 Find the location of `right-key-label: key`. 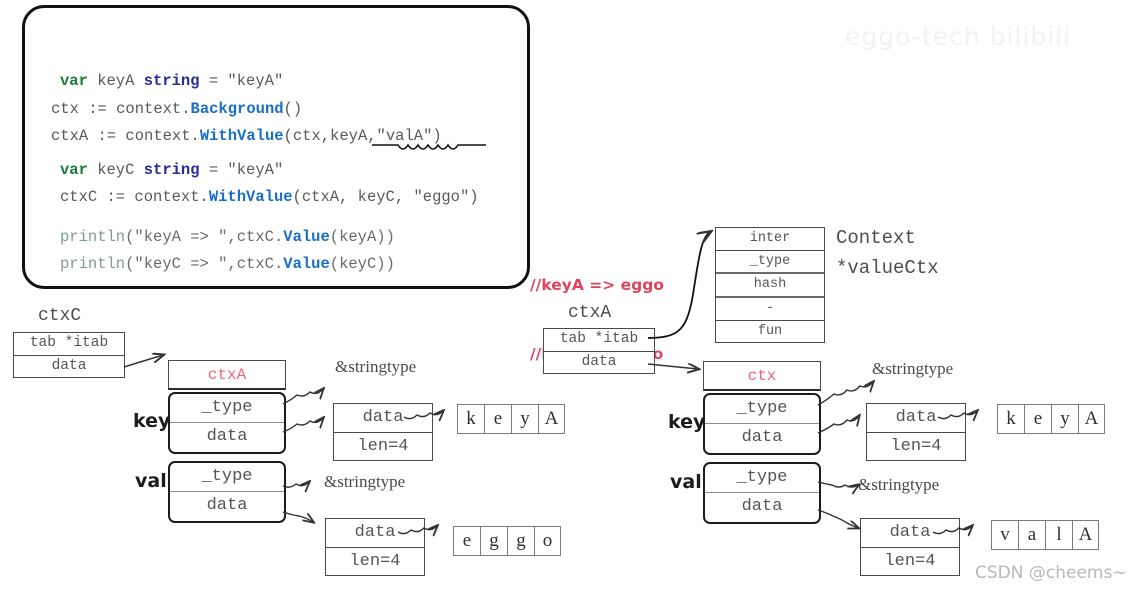

right-key-label: key is located at coordinates (687, 422).